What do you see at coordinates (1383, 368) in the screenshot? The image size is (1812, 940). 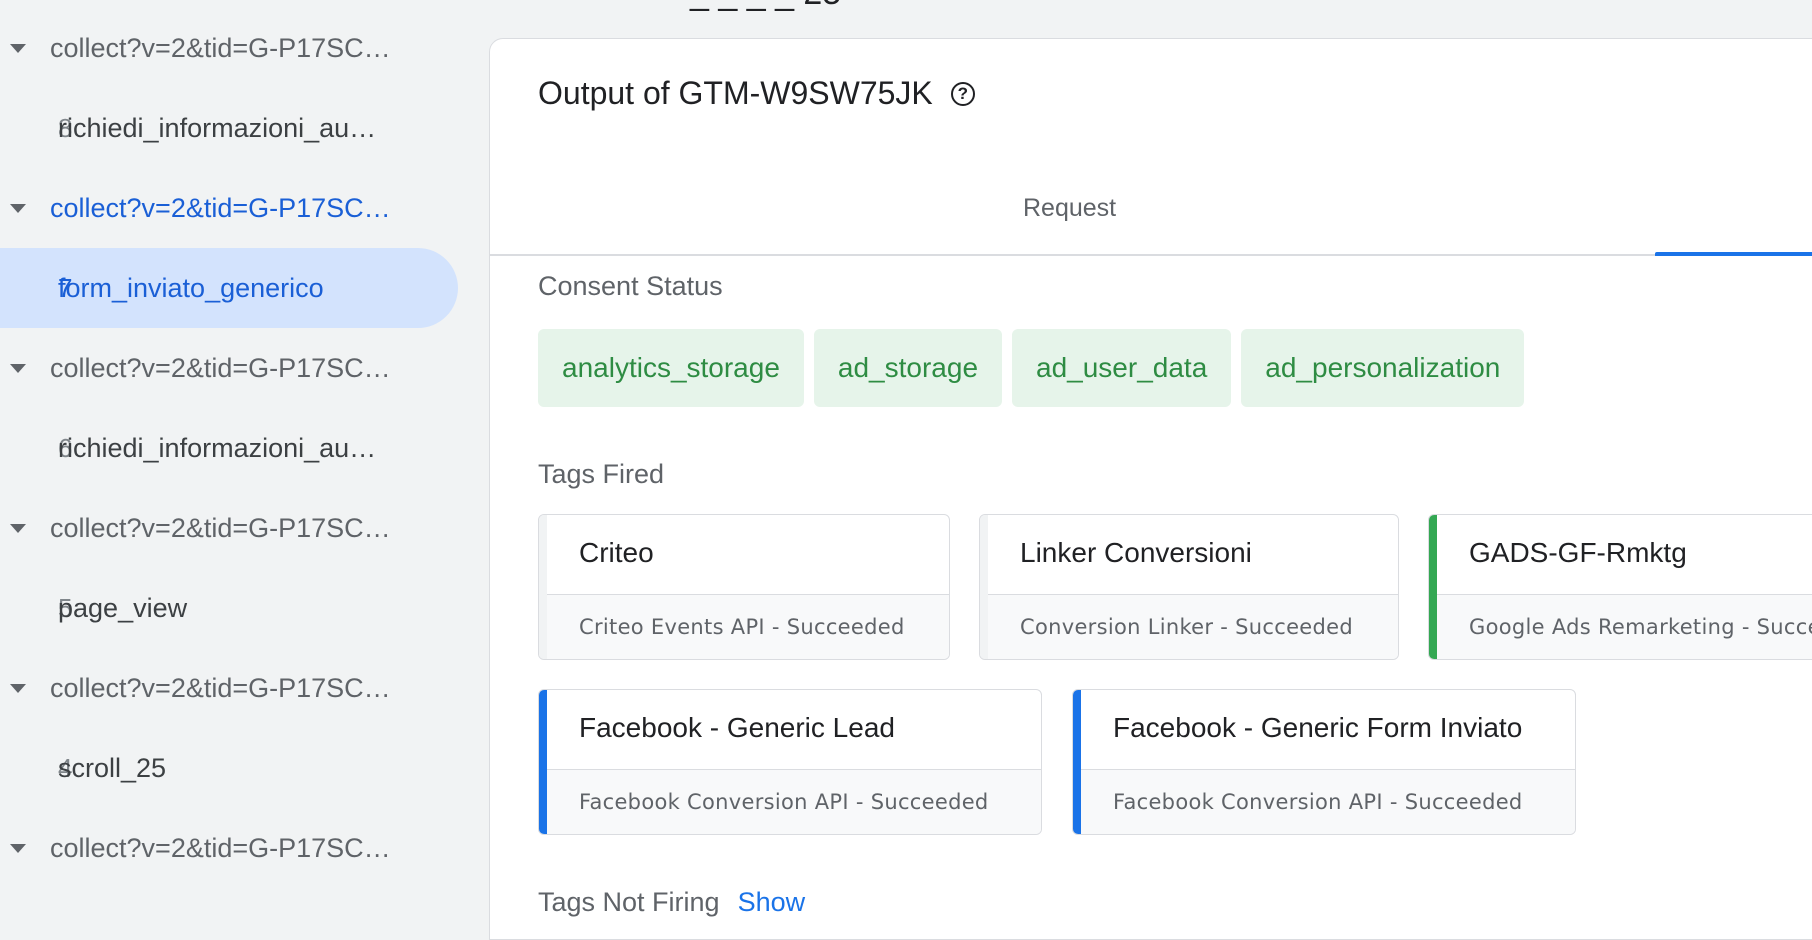 I see `consent-chip: ad_personalization` at bounding box center [1383, 368].